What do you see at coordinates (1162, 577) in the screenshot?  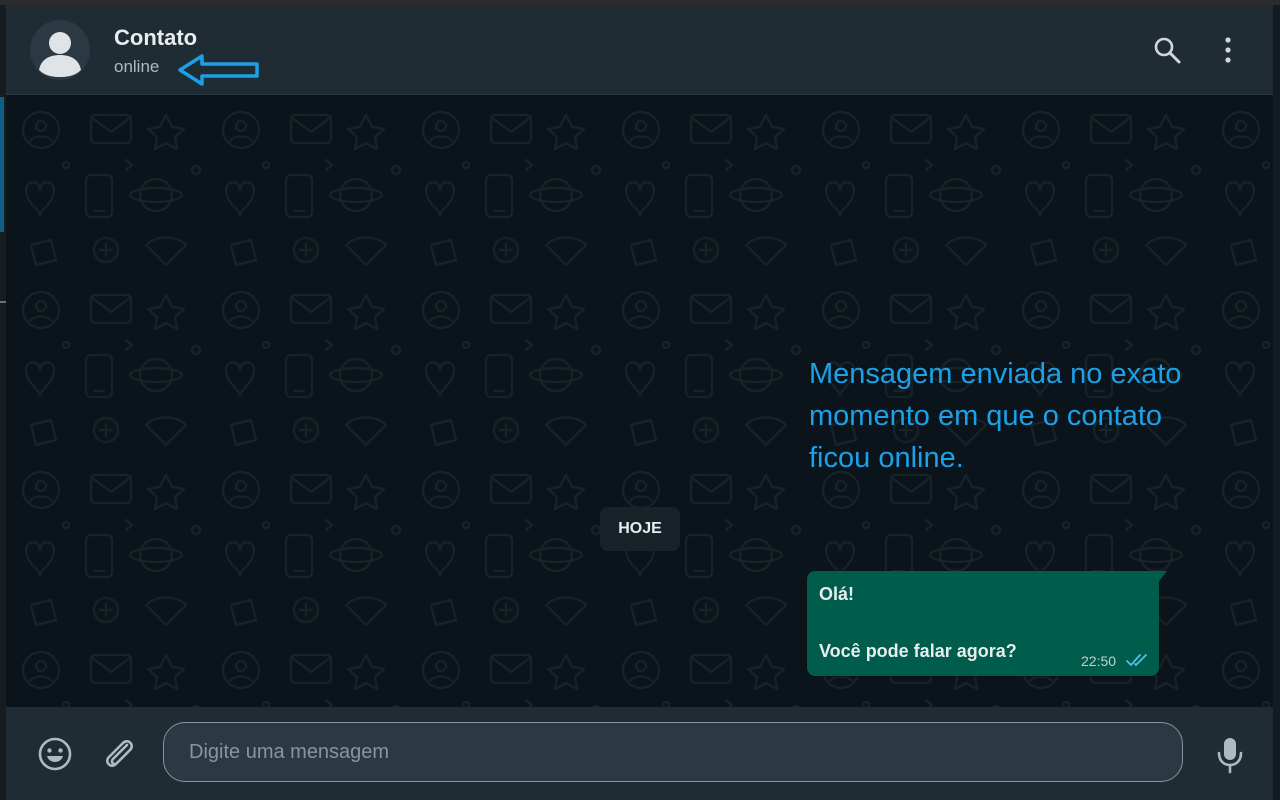 I see `bubble-tail` at bounding box center [1162, 577].